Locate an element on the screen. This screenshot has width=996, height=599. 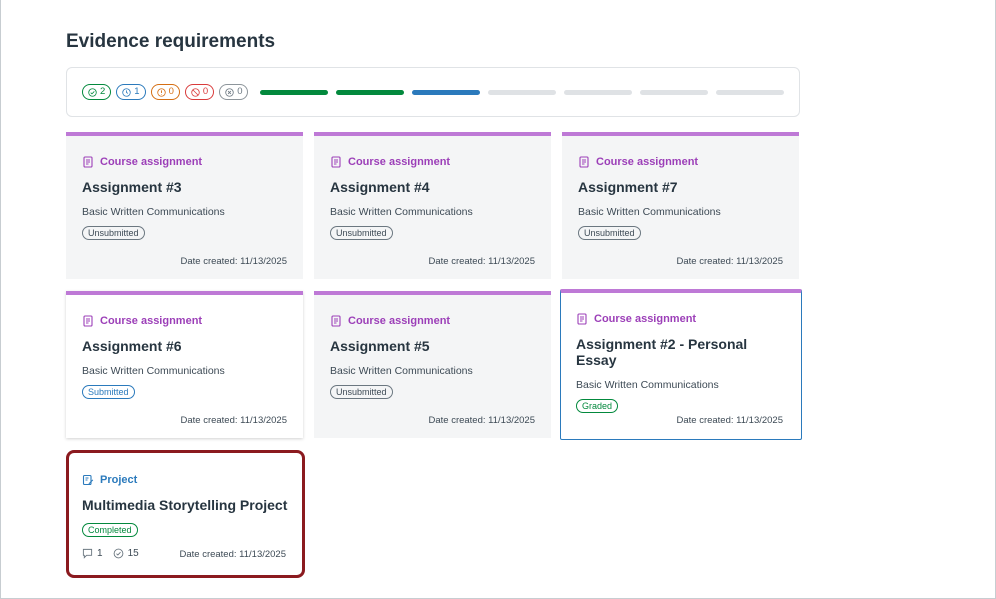
card-type-label: Project is located at coordinates (119, 480).